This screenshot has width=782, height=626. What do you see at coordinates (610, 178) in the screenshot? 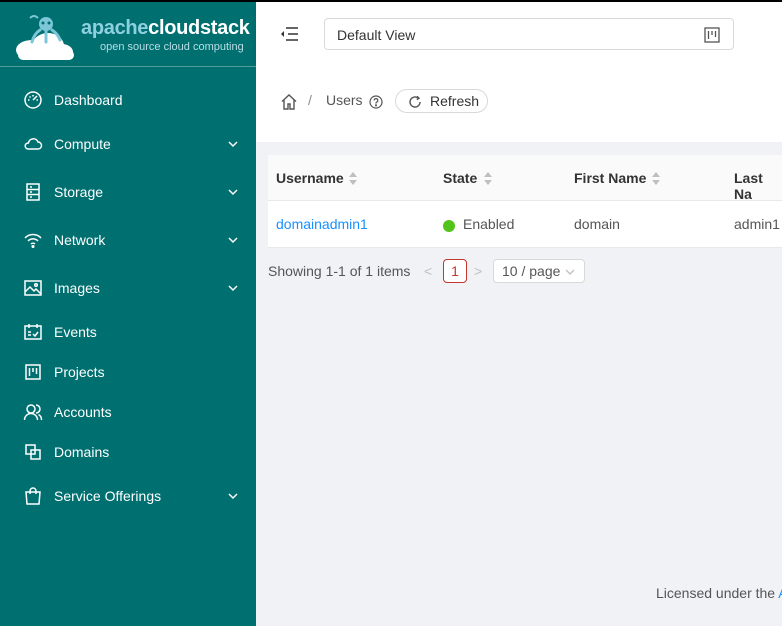
I see `column-header-first-name: First Name` at bounding box center [610, 178].